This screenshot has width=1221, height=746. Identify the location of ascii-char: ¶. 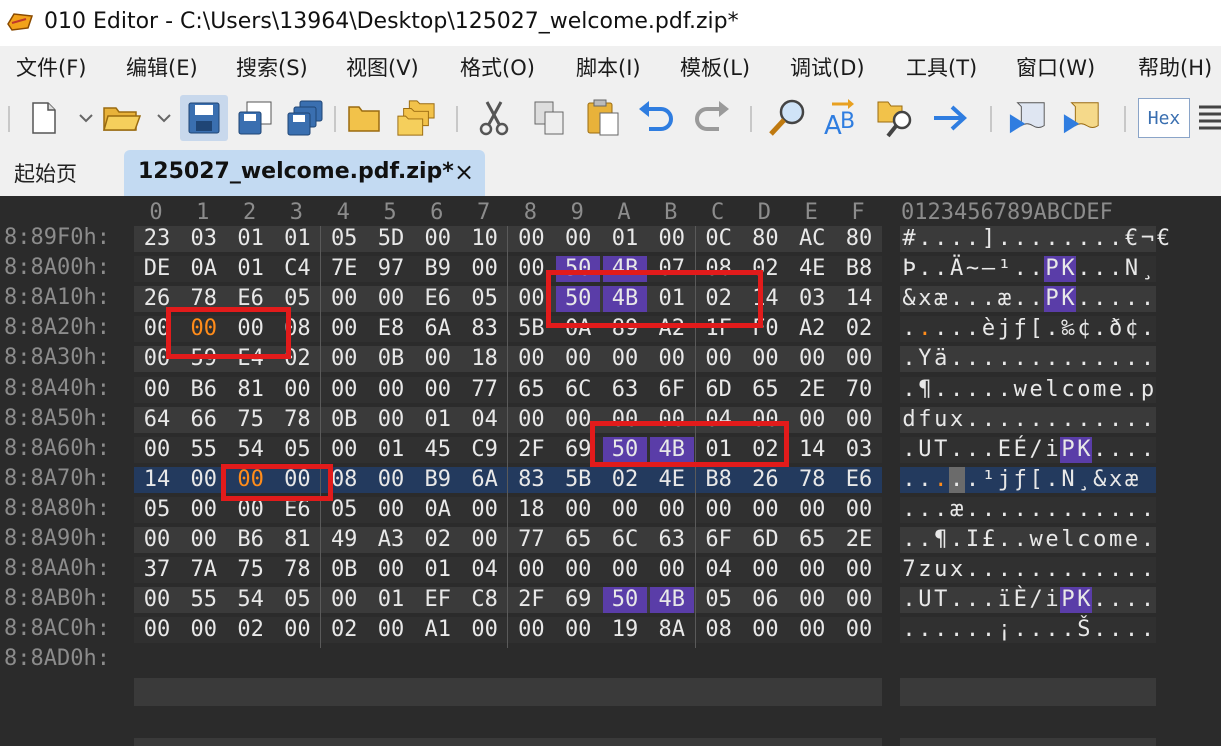
(941, 540).